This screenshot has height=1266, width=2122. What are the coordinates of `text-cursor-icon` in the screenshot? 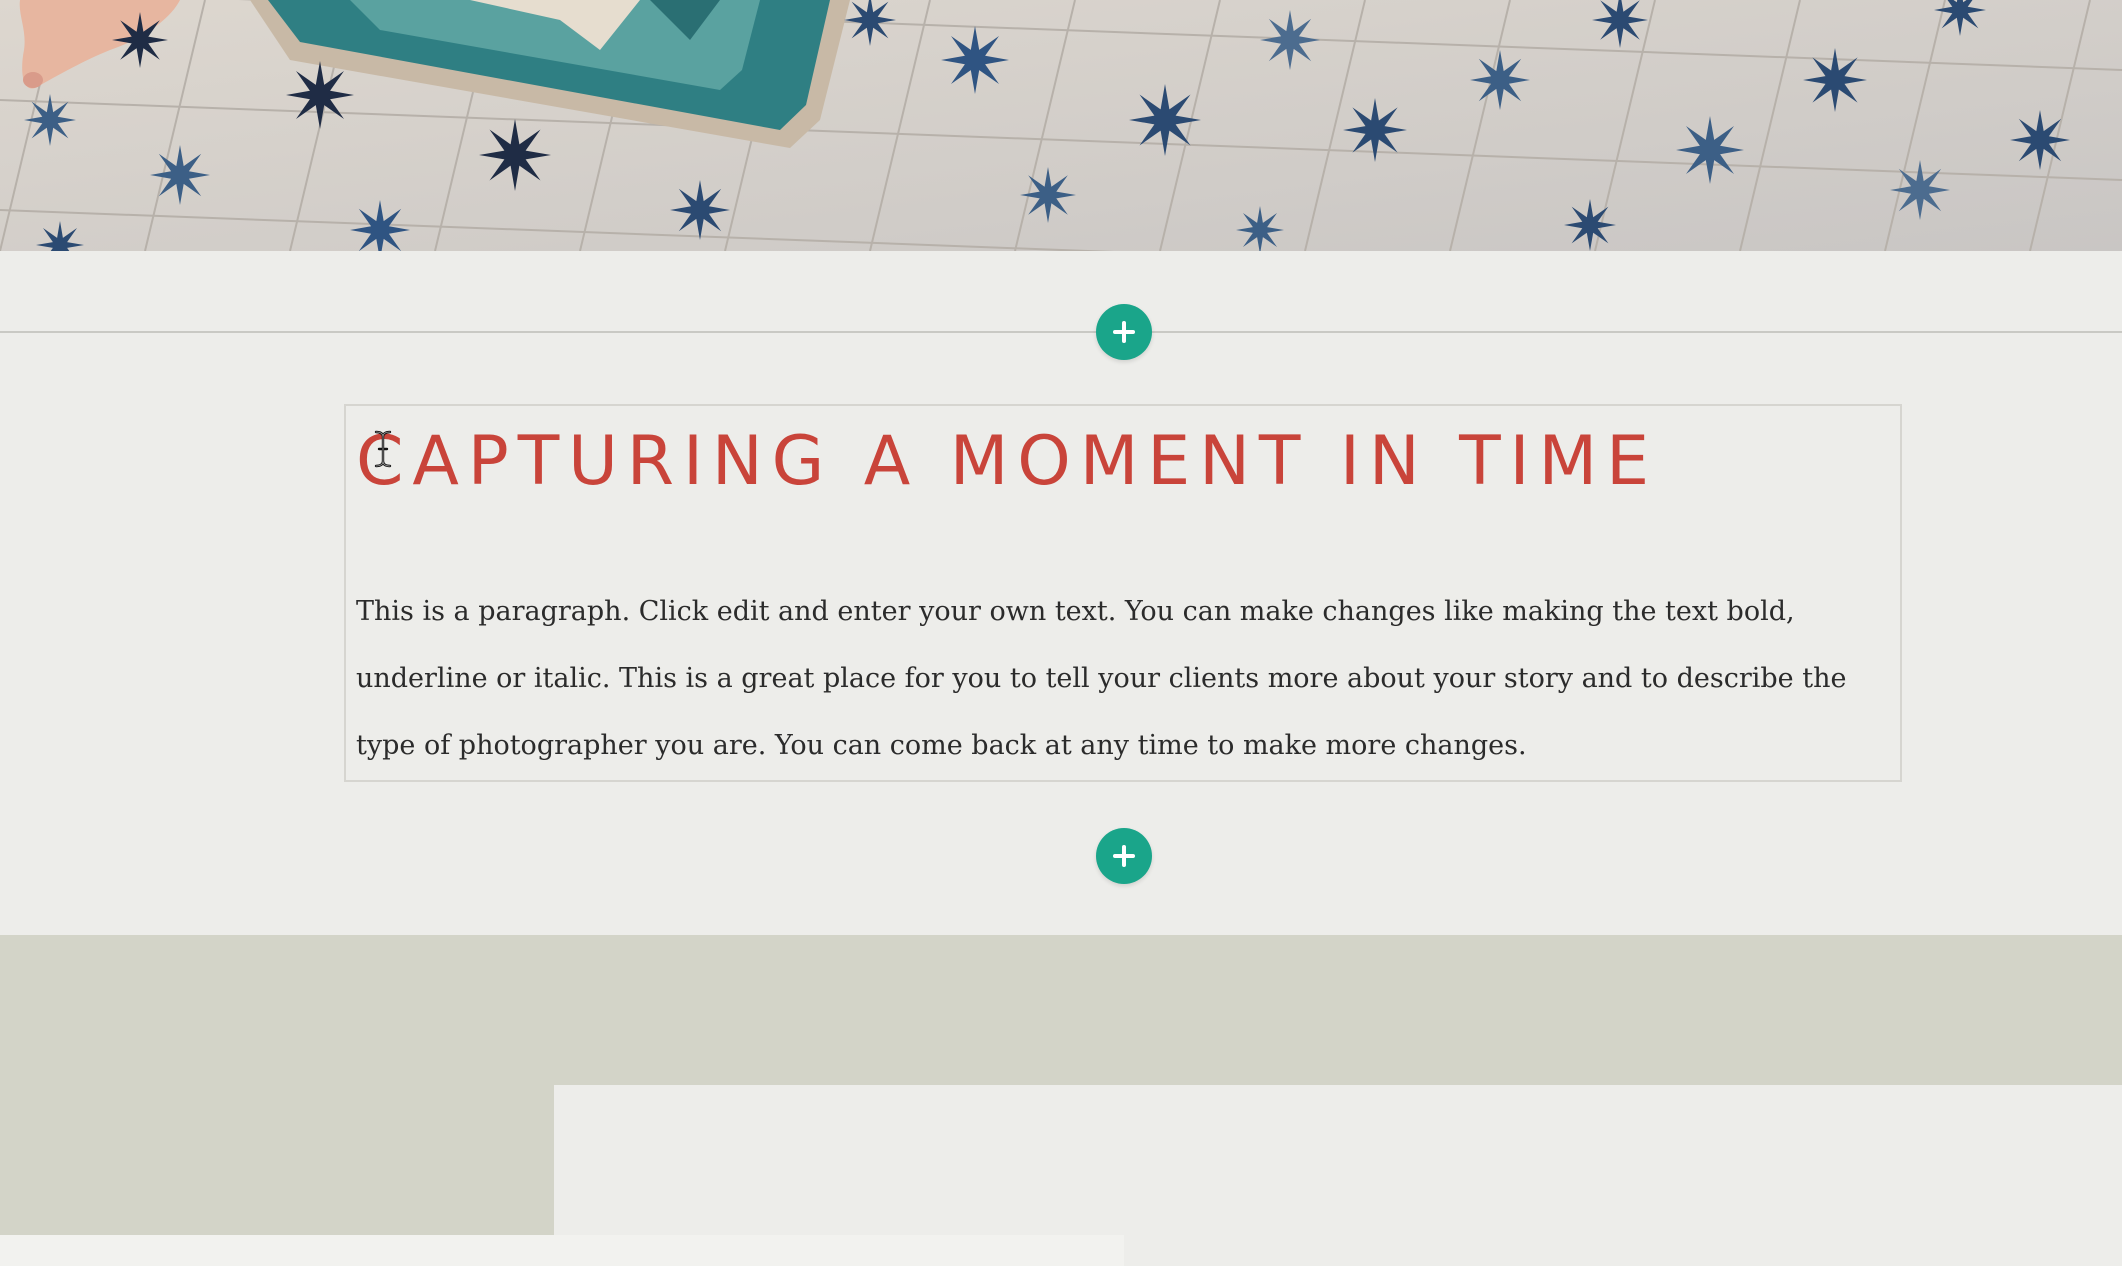 It's located at (383, 449).